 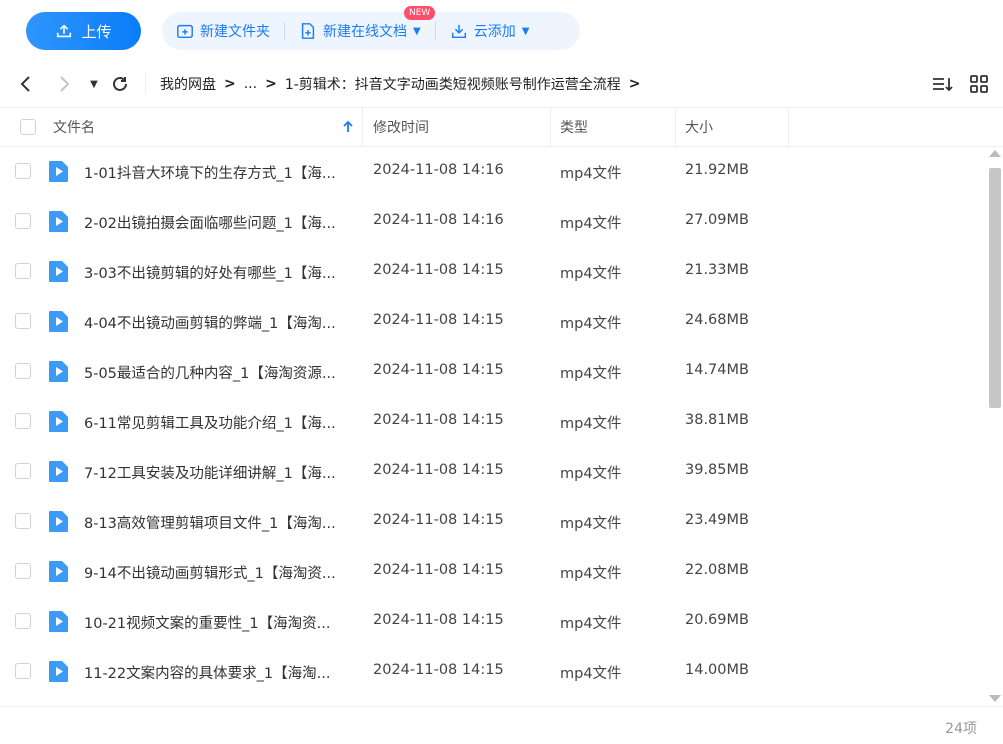 I want to click on column-header-size-label: 大小, so click(x=699, y=128).